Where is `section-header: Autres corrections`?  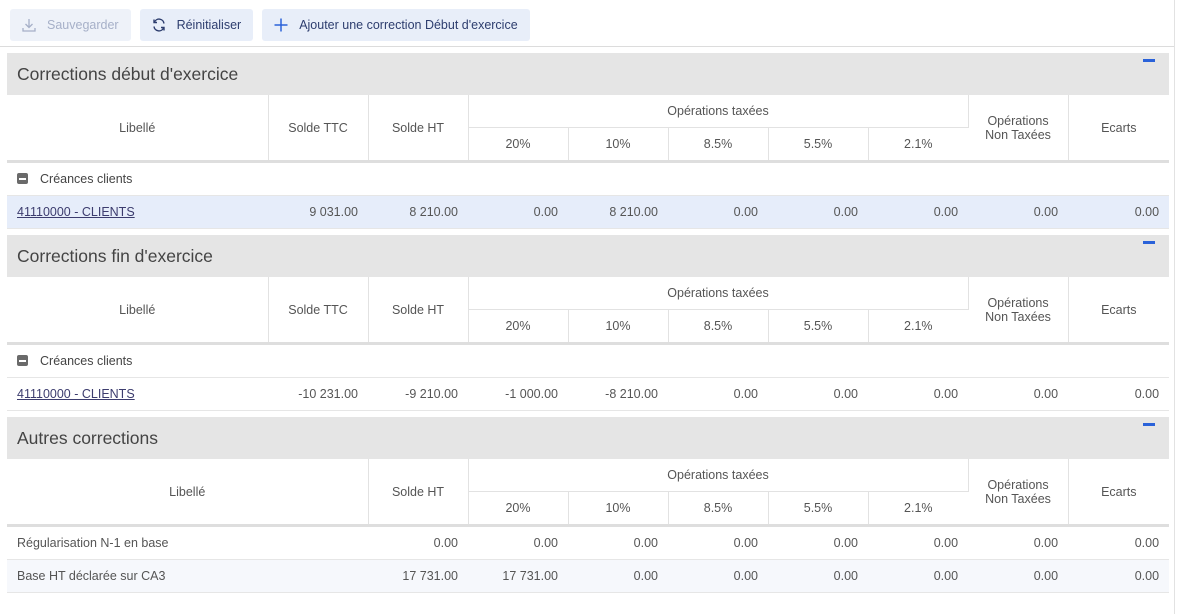 section-header: Autres corrections is located at coordinates (588, 438).